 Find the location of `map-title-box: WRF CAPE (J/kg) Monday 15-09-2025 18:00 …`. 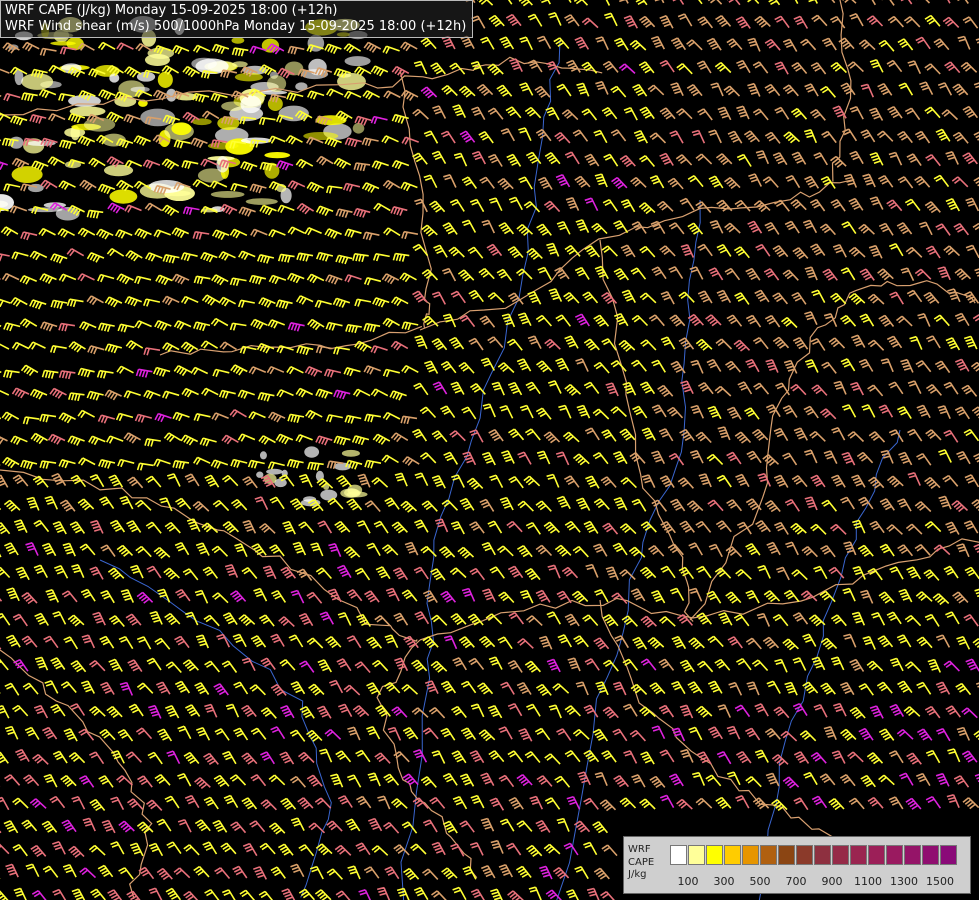

map-title-box: WRF CAPE (J/kg) Monday 15-09-2025 18:00 … is located at coordinates (237, 19).